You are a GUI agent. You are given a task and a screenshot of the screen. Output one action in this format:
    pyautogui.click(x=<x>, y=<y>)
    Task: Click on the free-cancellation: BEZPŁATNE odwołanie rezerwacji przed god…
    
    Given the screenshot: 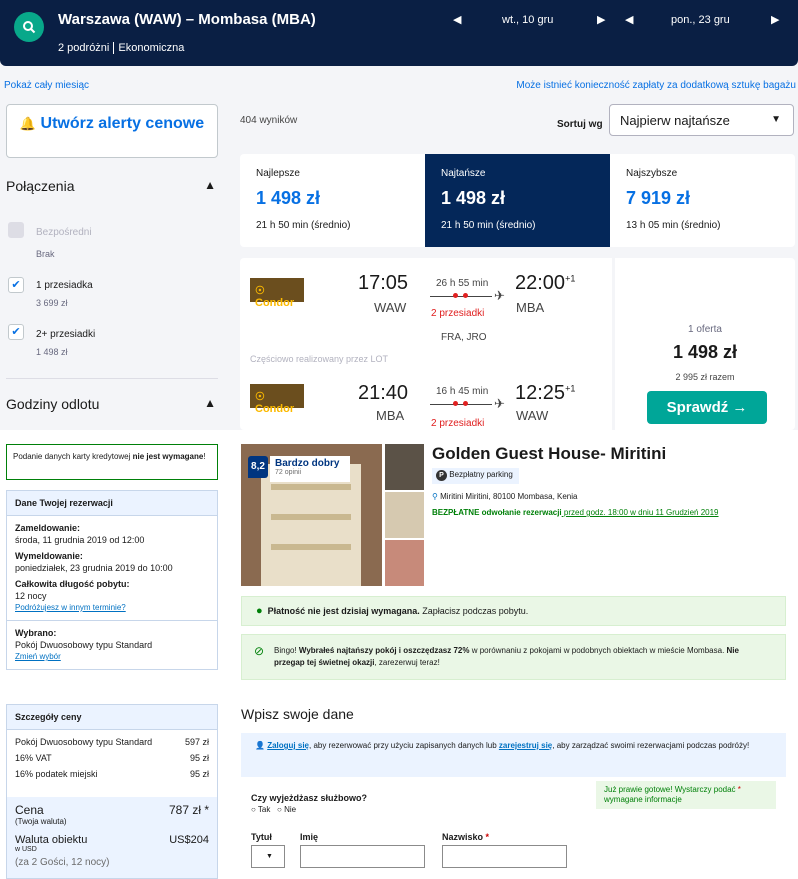 What is the action you would take?
    pyautogui.click(x=575, y=512)
    